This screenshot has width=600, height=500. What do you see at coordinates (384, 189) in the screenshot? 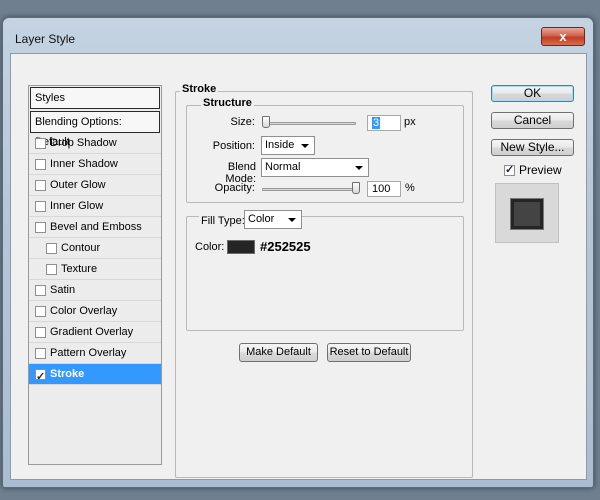
I see `opacity-input: 100` at bounding box center [384, 189].